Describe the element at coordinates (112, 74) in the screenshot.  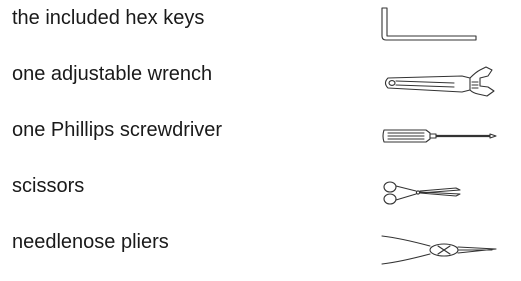
I see `tool-label: one adjustable wrench` at that location.